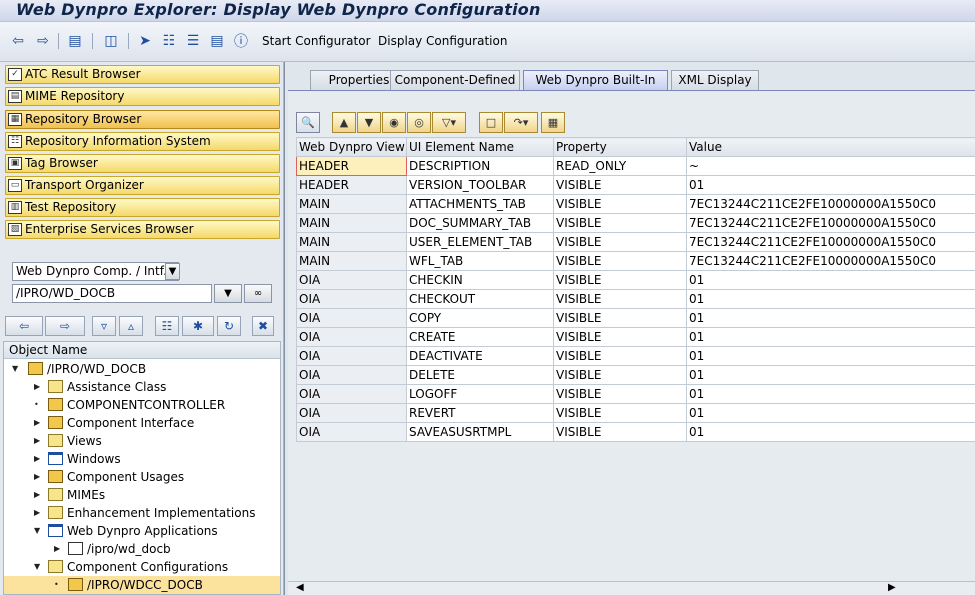  Describe the element at coordinates (620, 147) in the screenshot. I see `column-header: Property` at that location.